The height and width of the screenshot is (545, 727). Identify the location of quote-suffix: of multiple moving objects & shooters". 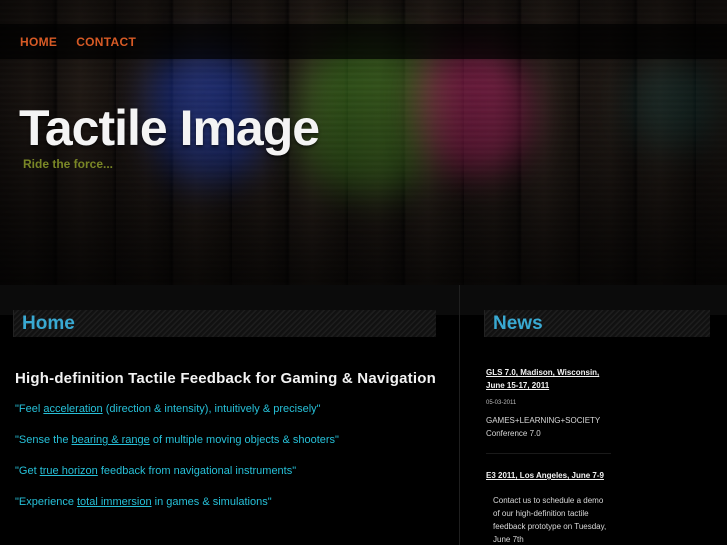
(244, 440).